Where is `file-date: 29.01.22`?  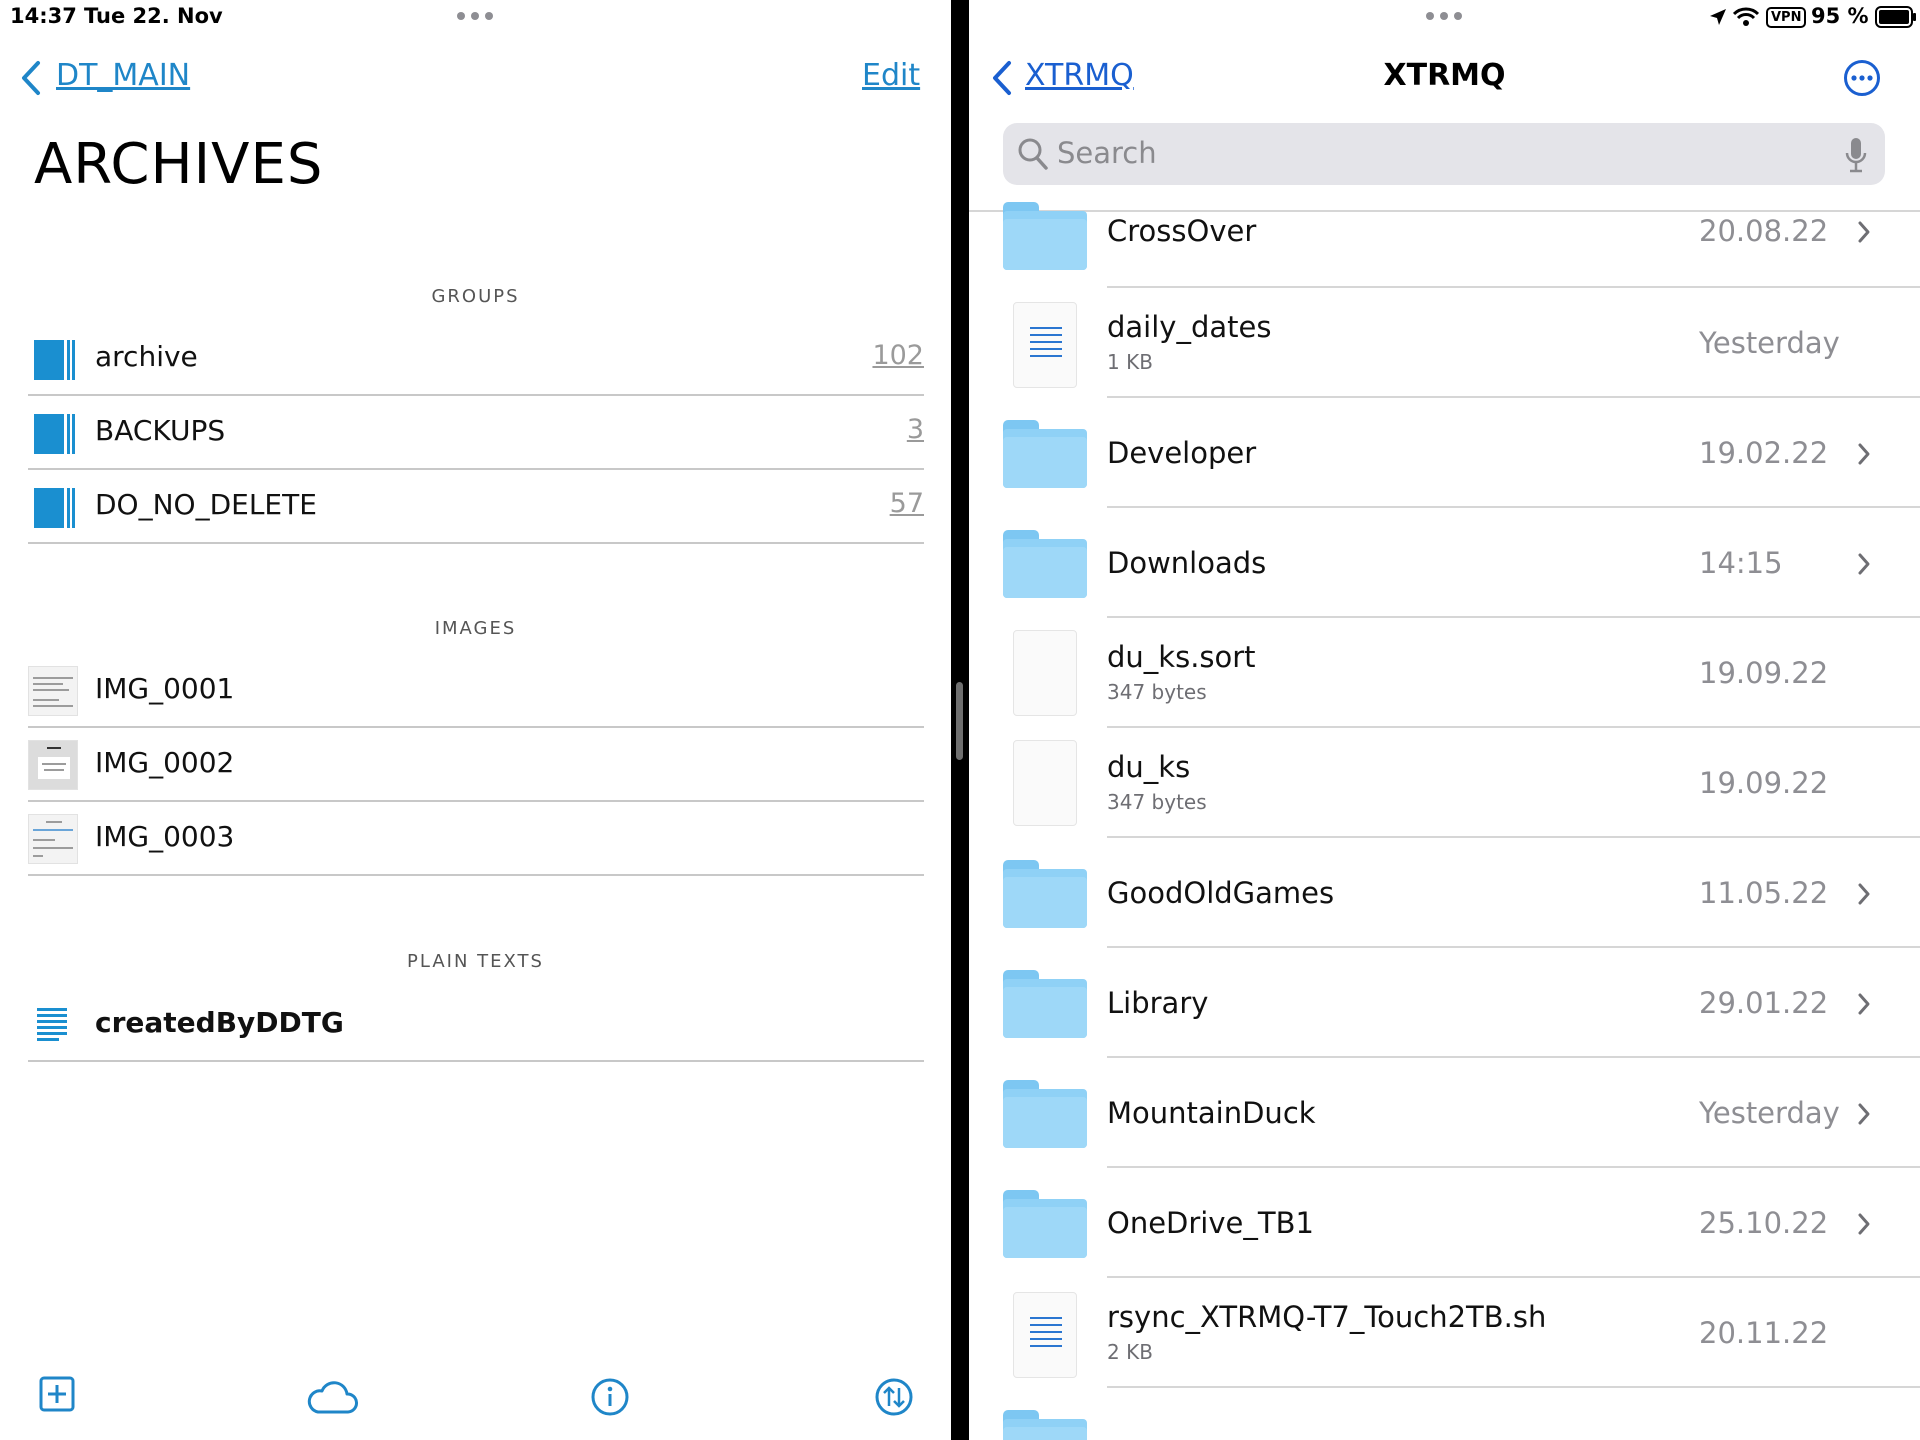
file-date: 29.01.22 is located at coordinates (1764, 1003).